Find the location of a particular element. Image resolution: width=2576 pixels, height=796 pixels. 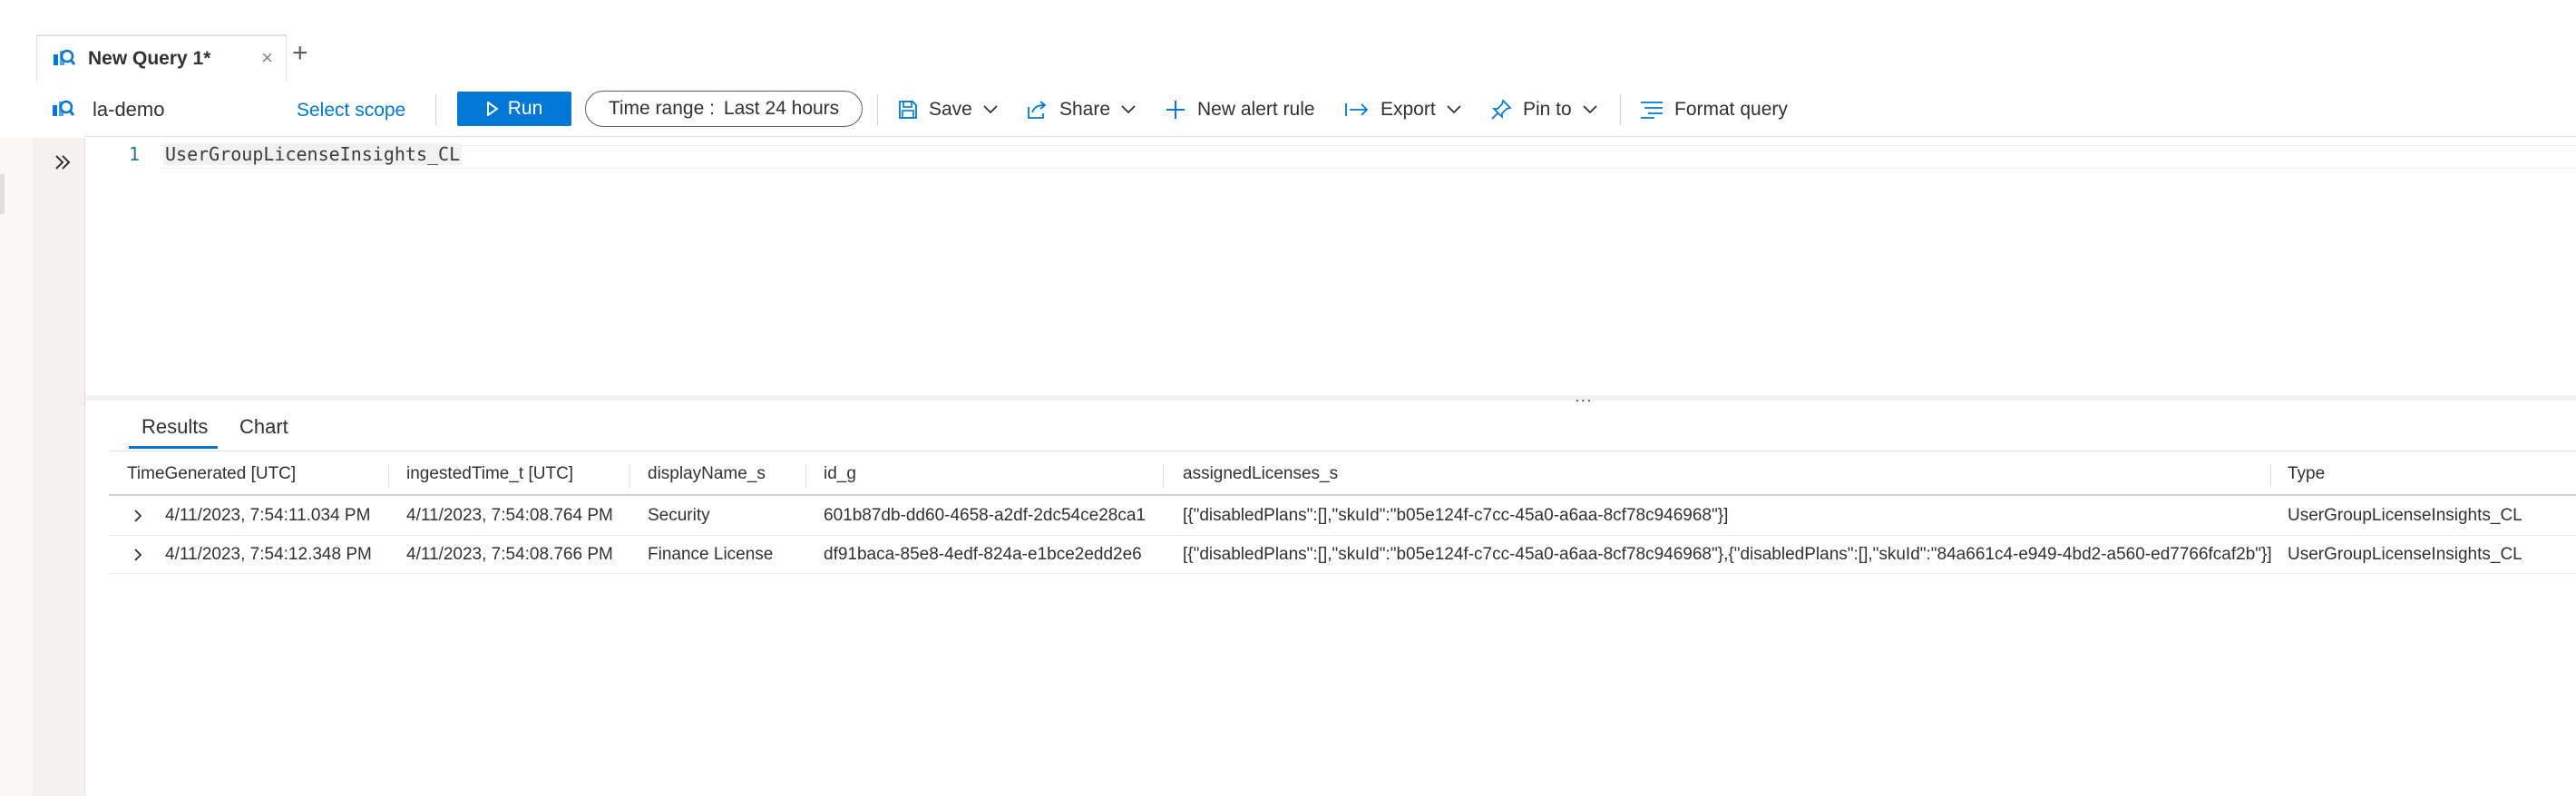

format-lines-icon is located at coordinates (1652, 110).